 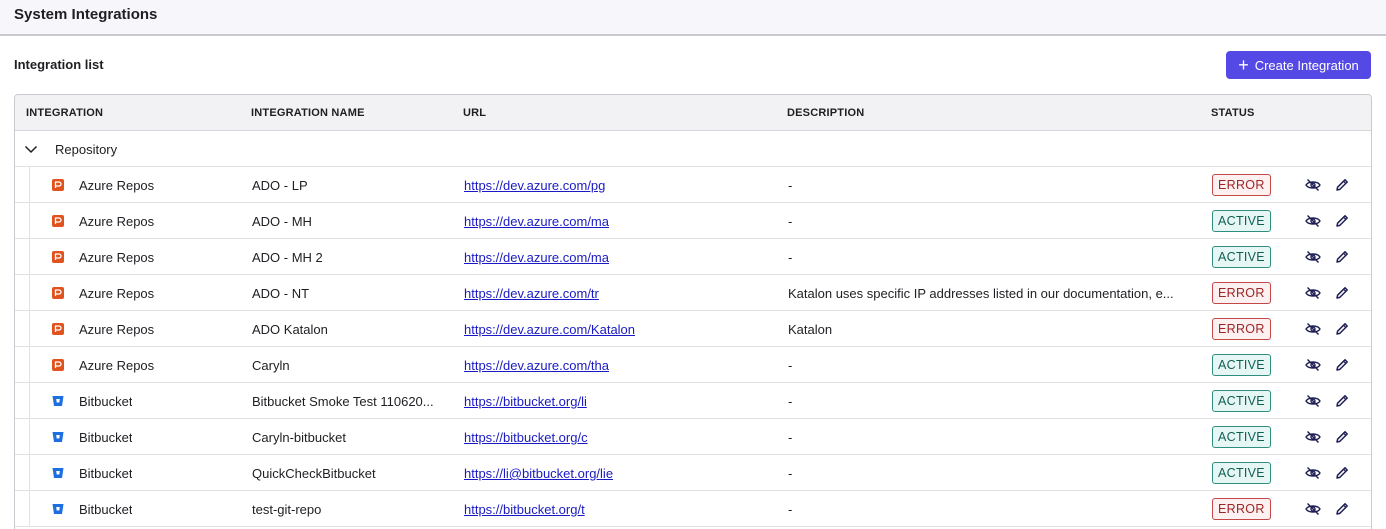 What do you see at coordinates (536, 365) in the screenshot?
I see `integration-url-link: https://dev.azure.com/tha` at bounding box center [536, 365].